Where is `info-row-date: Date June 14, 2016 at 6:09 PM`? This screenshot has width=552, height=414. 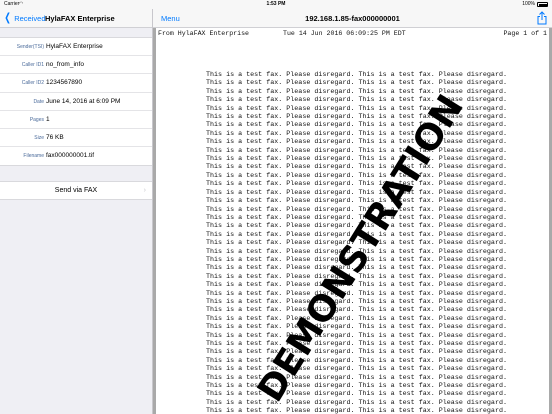
info-row-date: Date June 14, 2016 at 6:09 PM is located at coordinates (76, 102).